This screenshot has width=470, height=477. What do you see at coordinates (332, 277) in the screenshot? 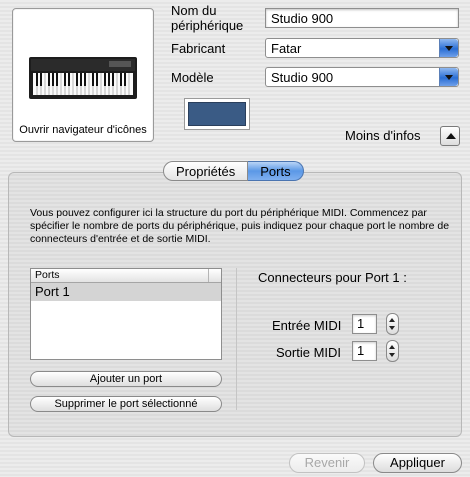
I see `connectors-title: Connecteurs pour Port 1 :` at bounding box center [332, 277].